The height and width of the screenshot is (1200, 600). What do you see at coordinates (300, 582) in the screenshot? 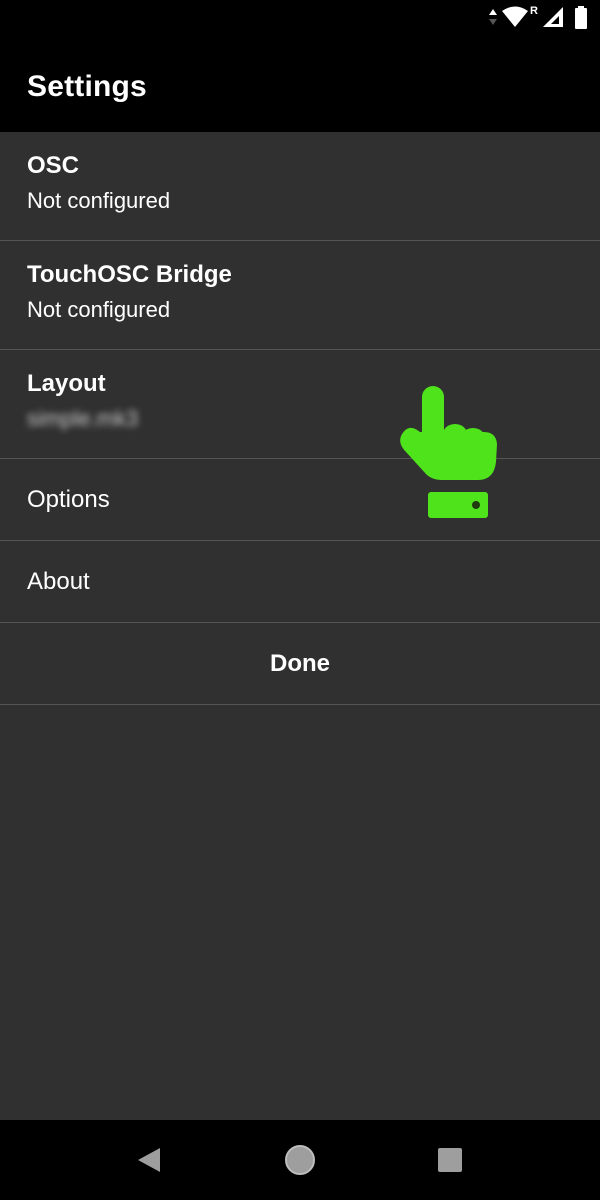
I see `settings-item-about: About` at bounding box center [300, 582].